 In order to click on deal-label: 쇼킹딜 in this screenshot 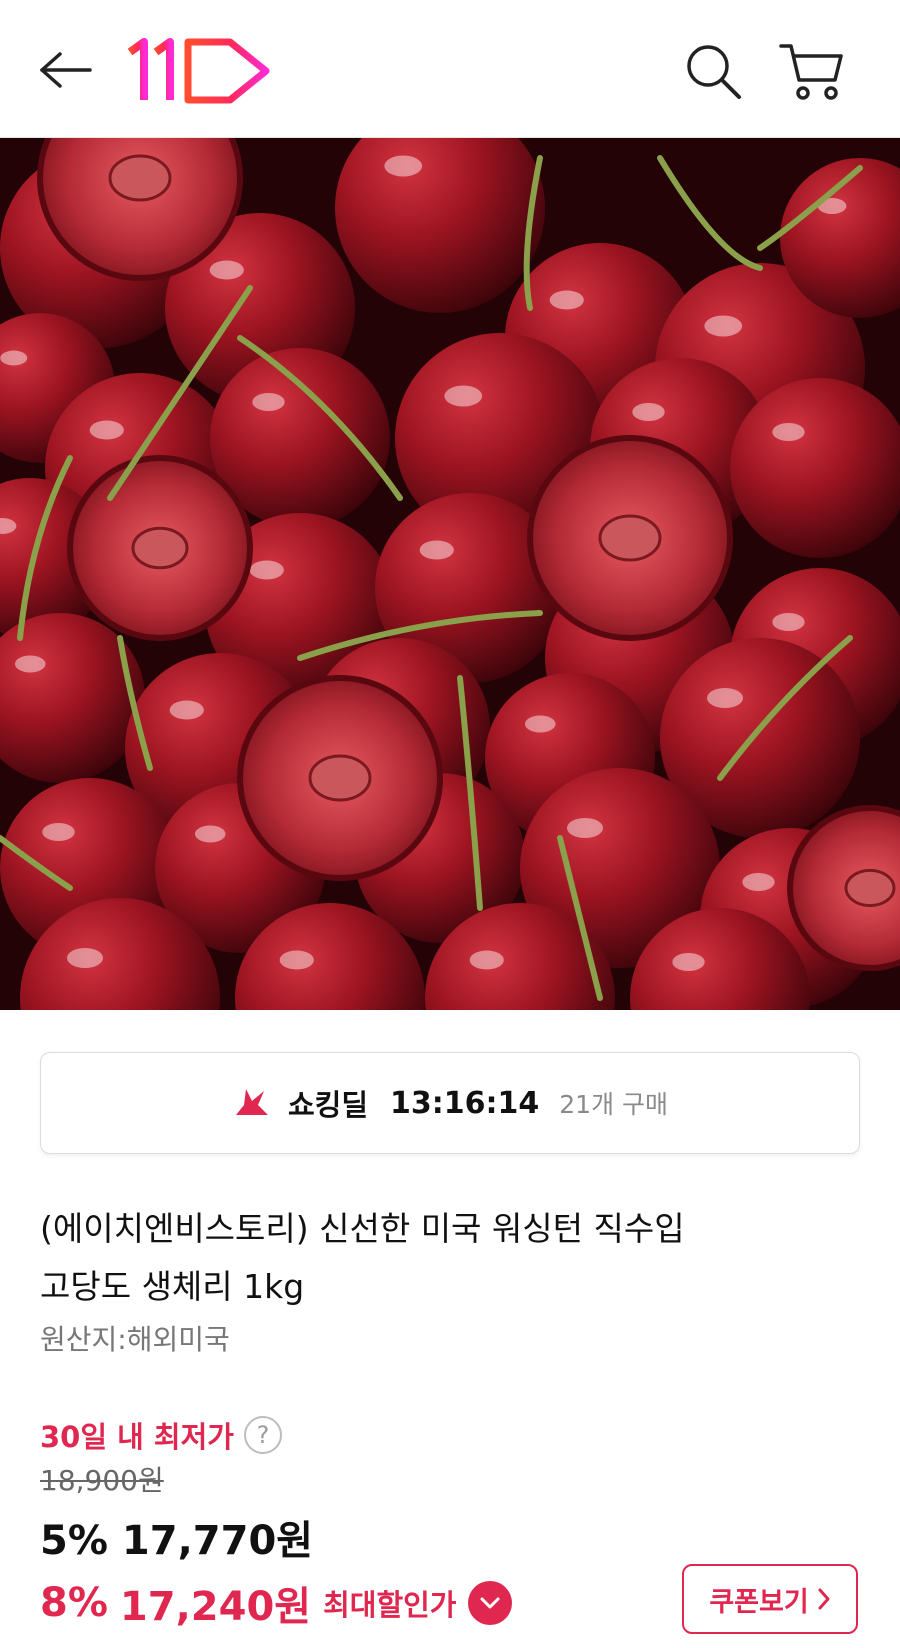, I will do `click(328, 1105)`.